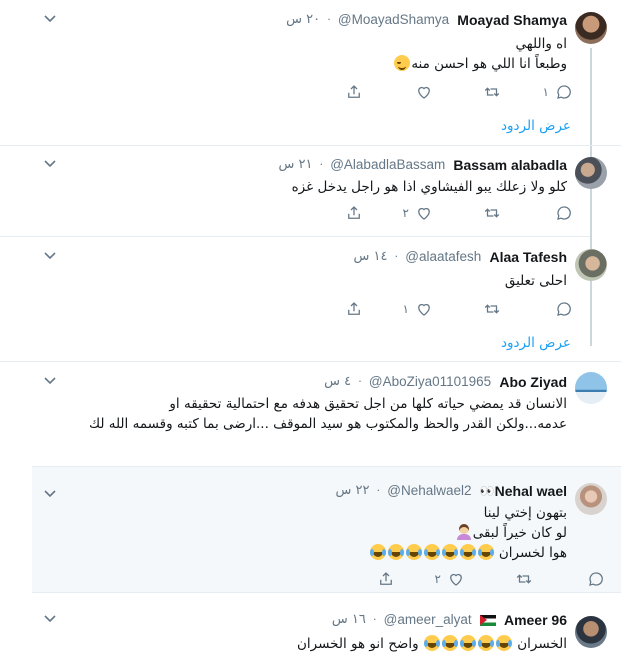 The width and height of the screenshot is (621, 662). What do you see at coordinates (337, 382) in the screenshot?
I see `timestamp: ٤ س` at bounding box center [337, 382].